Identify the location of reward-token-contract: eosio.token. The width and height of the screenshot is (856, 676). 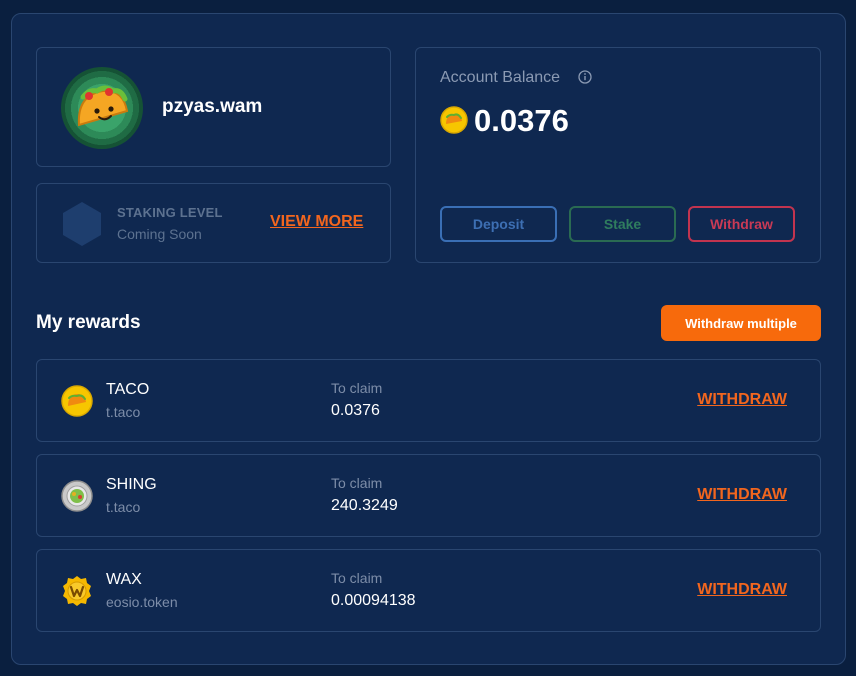
(142, 602).